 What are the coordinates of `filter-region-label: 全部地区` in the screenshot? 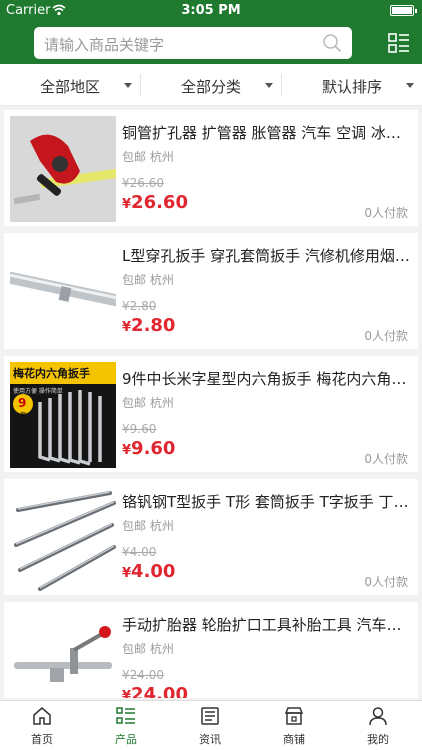 It's located at (70, 87).